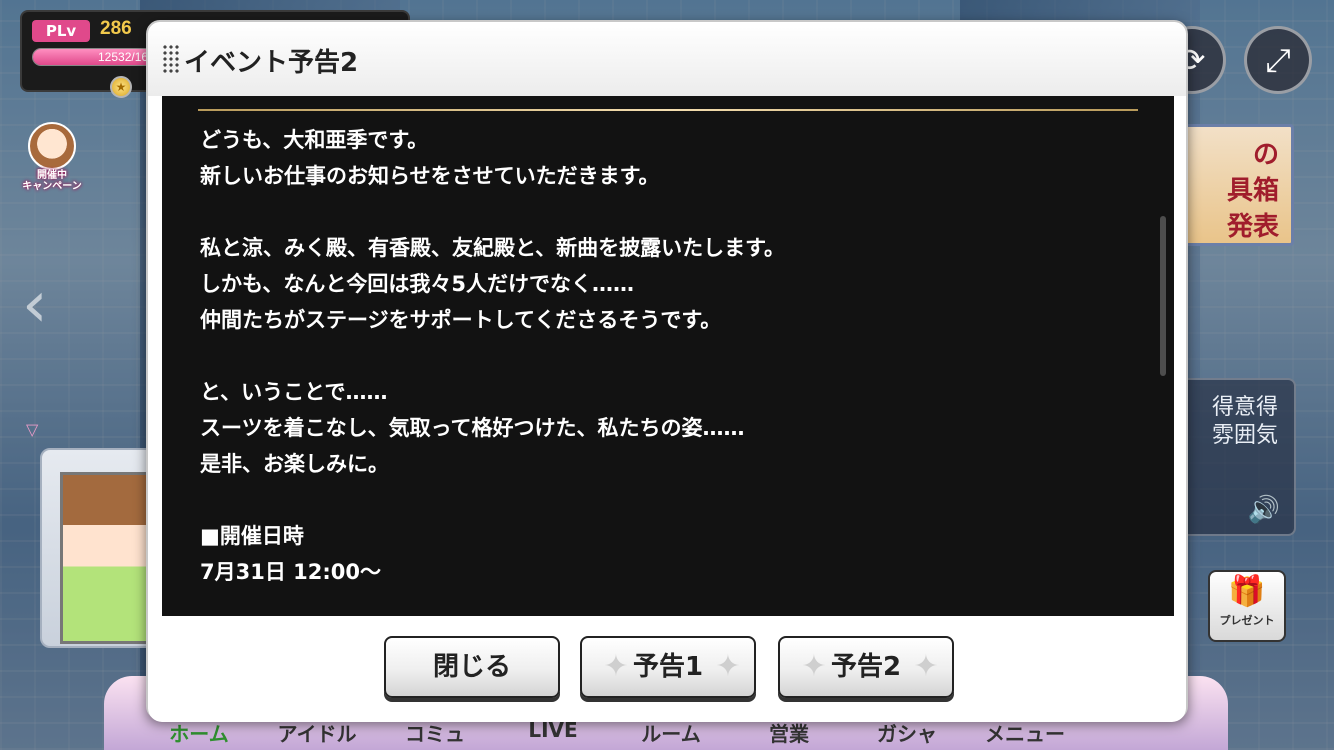  I want to click on idol-card, so click(100, 548).